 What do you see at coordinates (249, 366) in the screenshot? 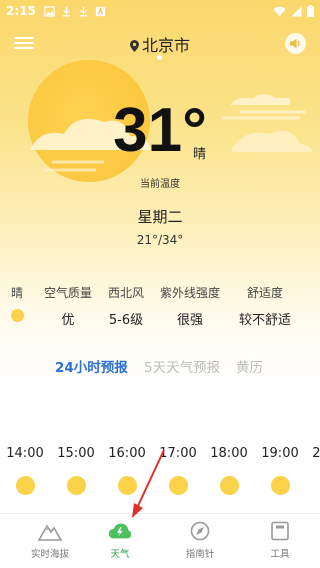
I see `tab-almanac: 黄历` at bounding box center [249, 366].